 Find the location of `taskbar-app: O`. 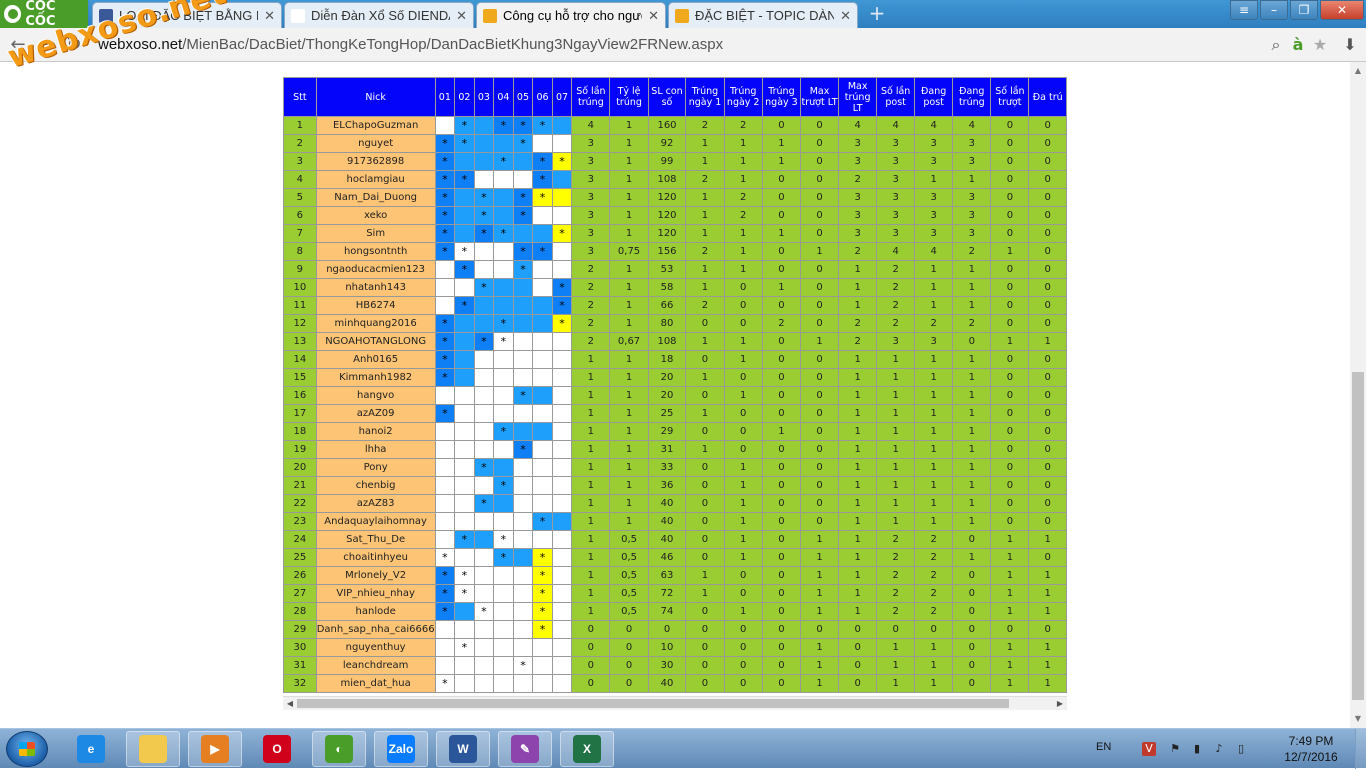

taskbar-app: O is located at coordinates (277, 749).